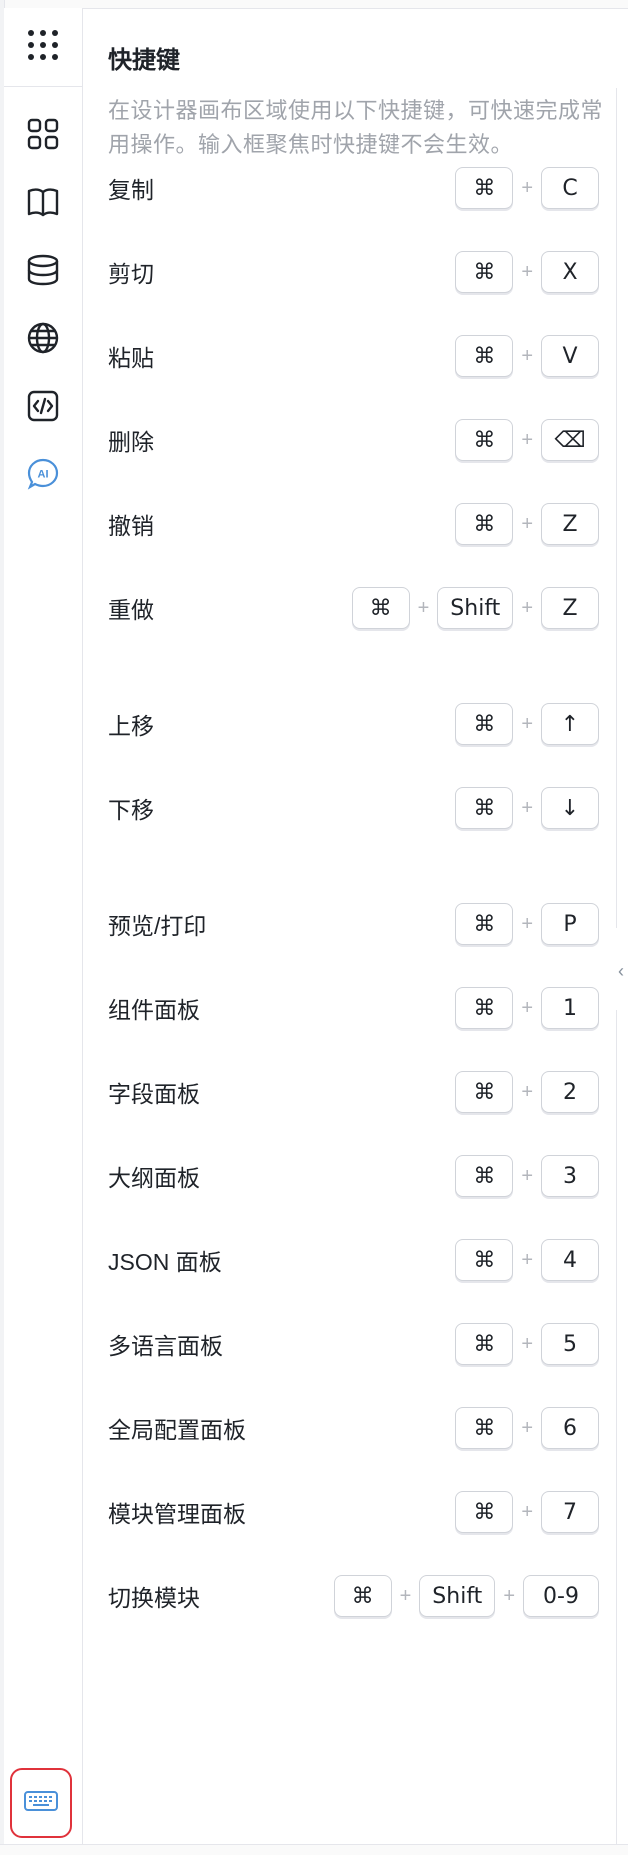 The width and height of the screenshot is (628, 1855). I want to click on shortcut-keys: ⌘ + X, so click(527, 272).